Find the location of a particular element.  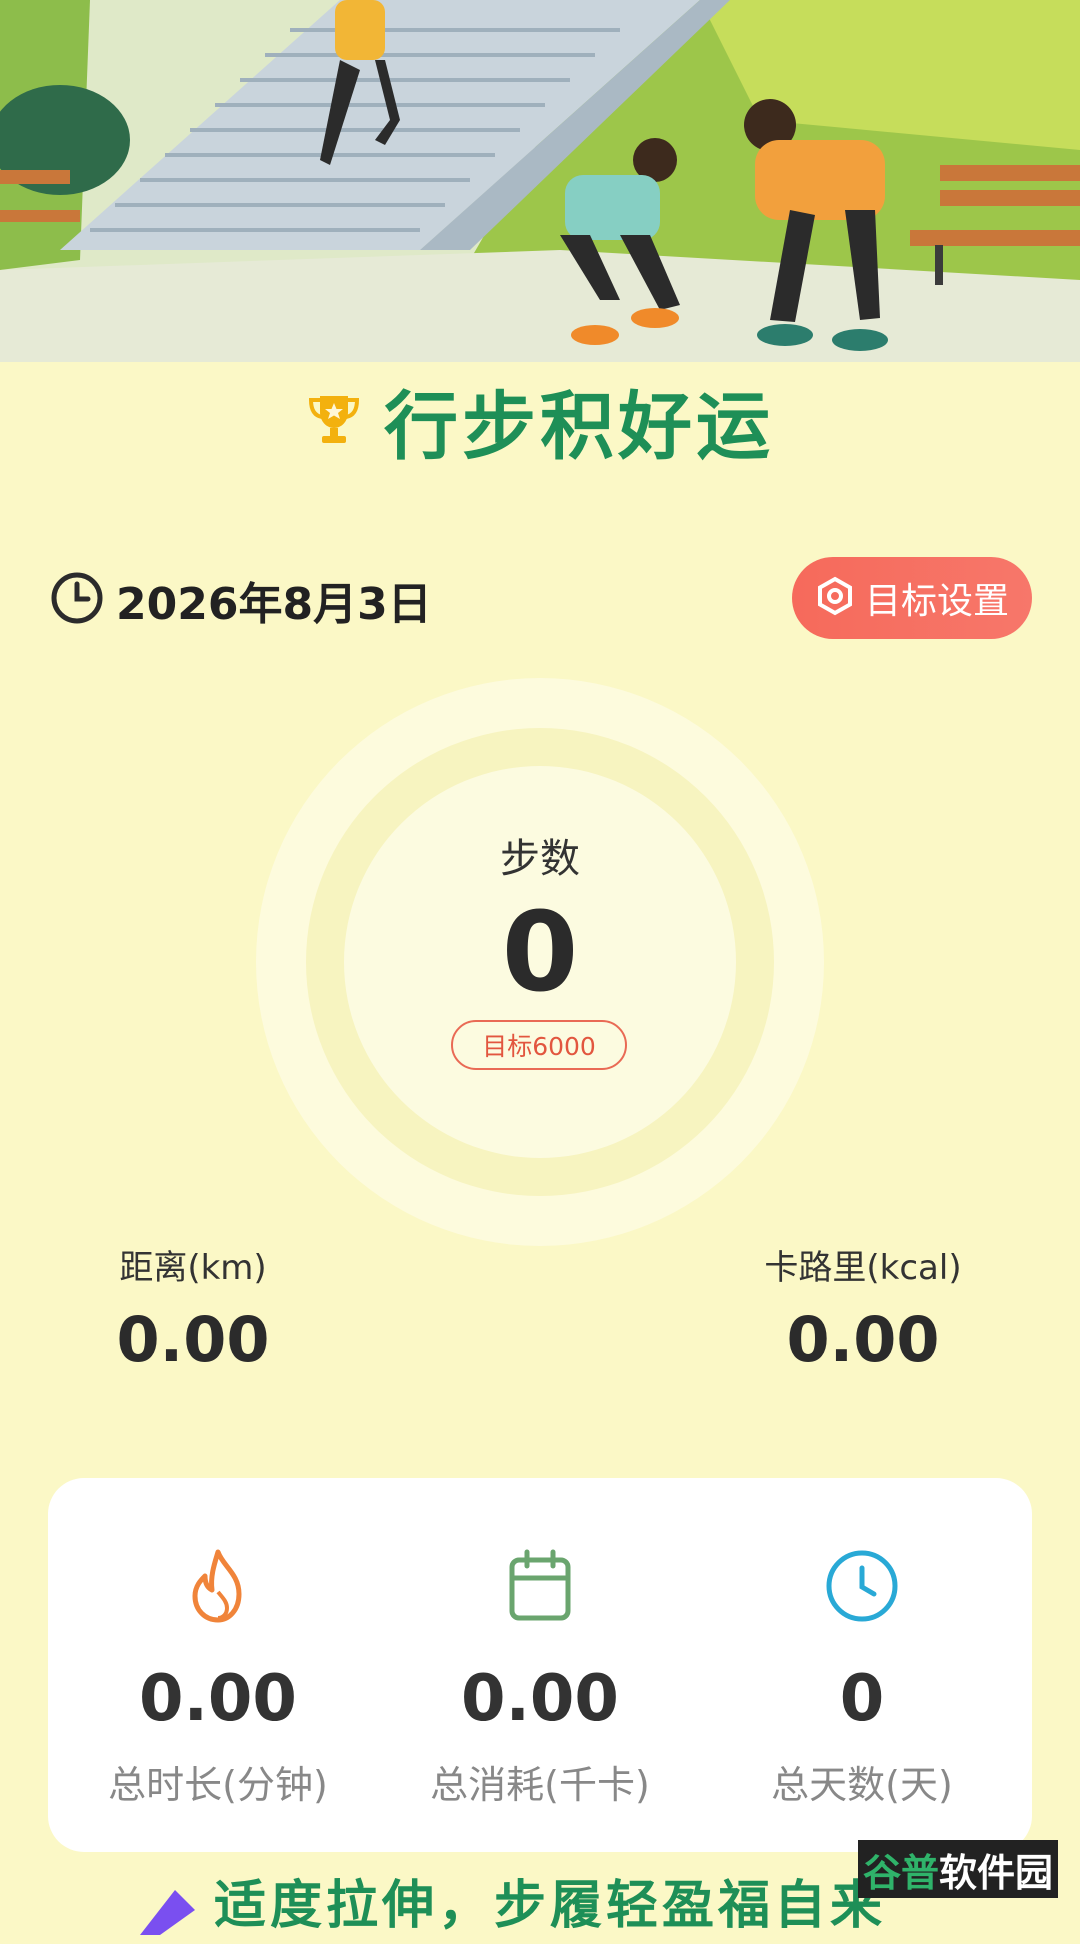

steps-label: 步数 is located at coordinates (540, 859).